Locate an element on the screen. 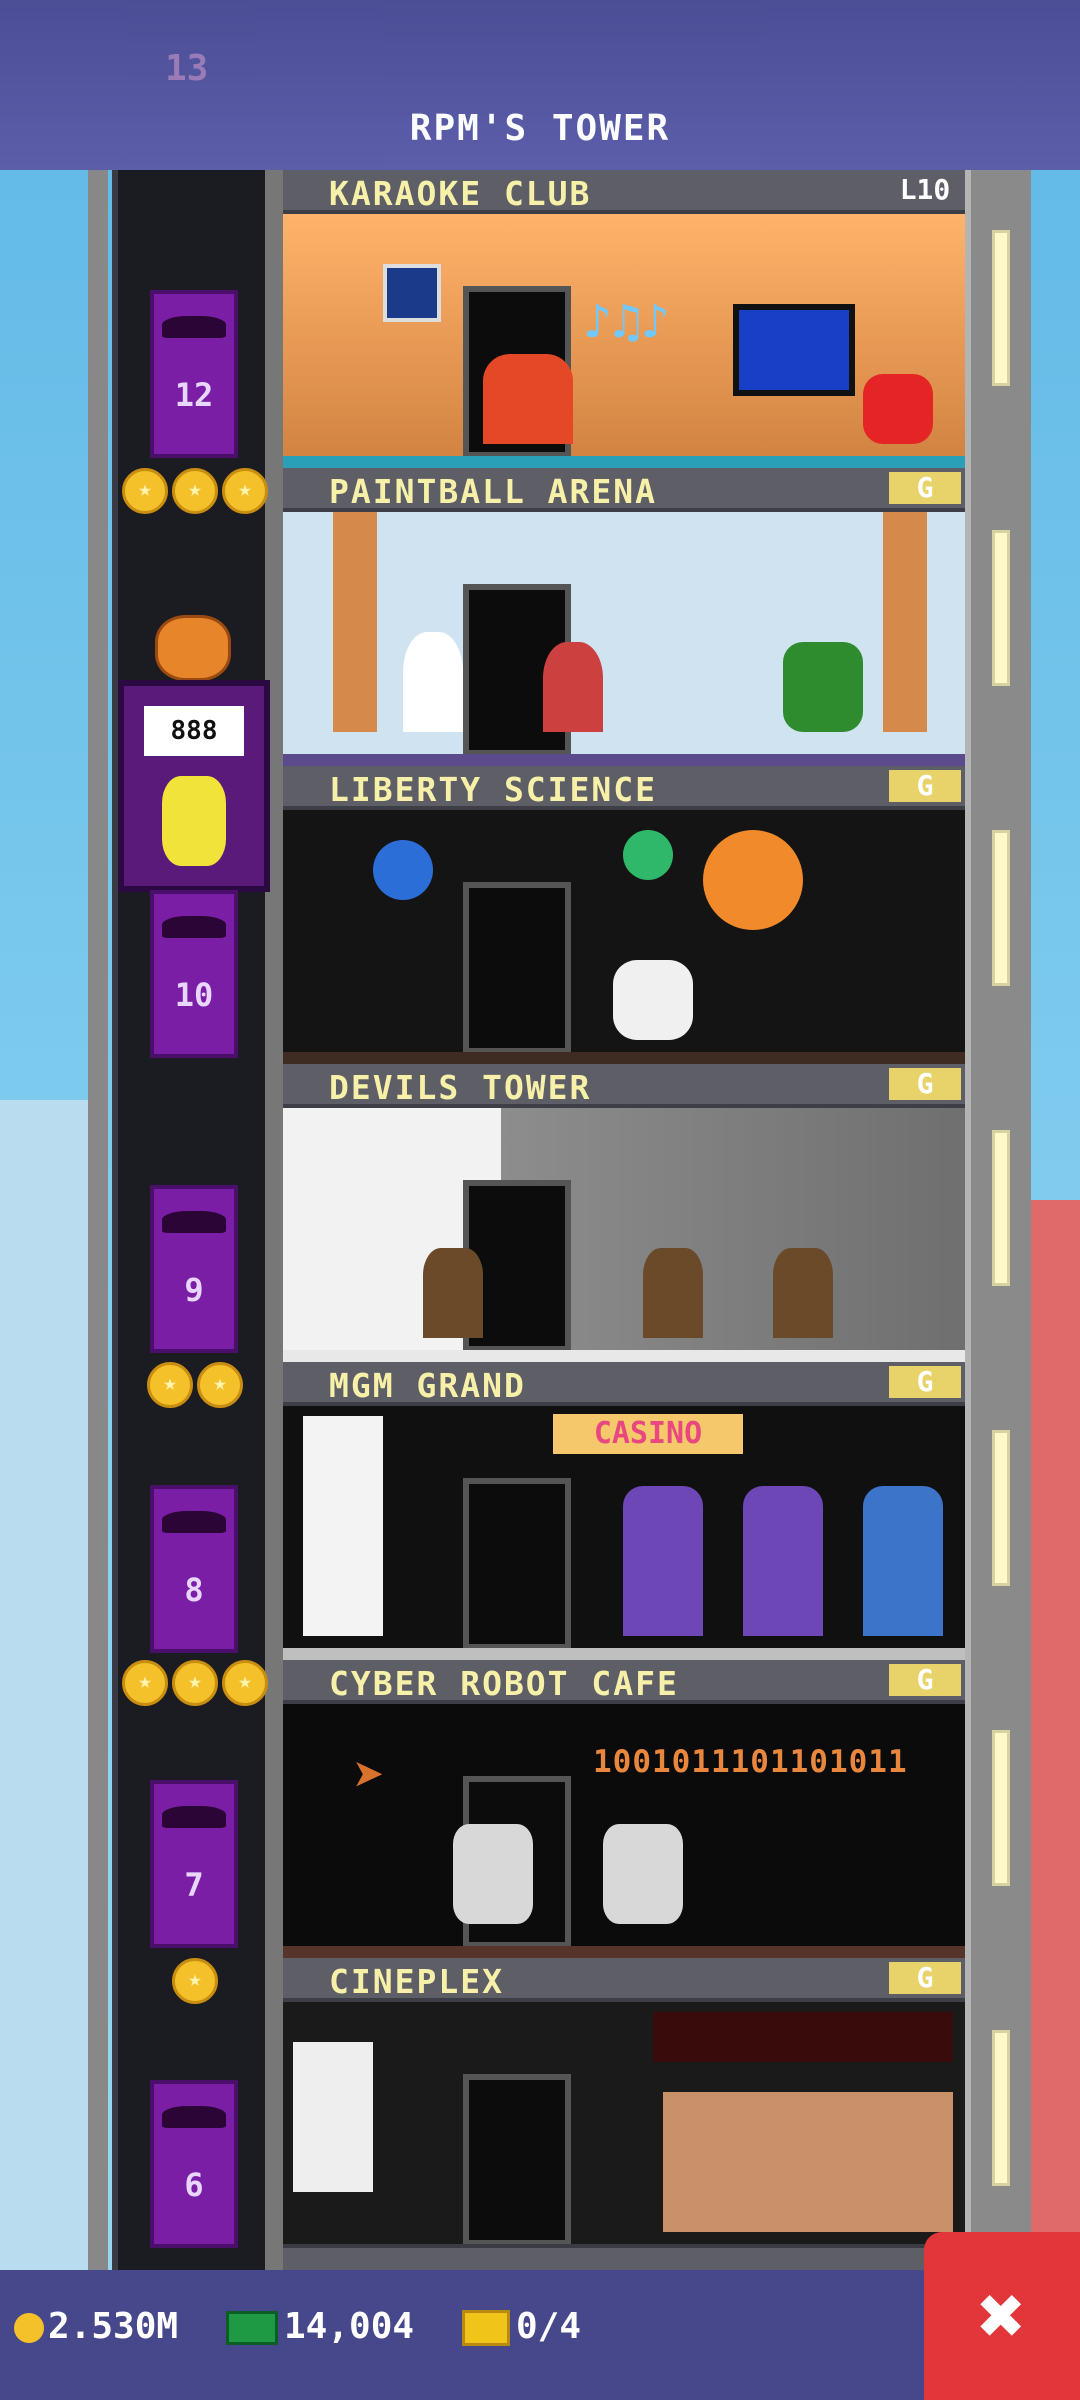 Image resolution: width=1080 pixels, height=2400 pixels. elevator-passenger is located at coordinates (194, 821).